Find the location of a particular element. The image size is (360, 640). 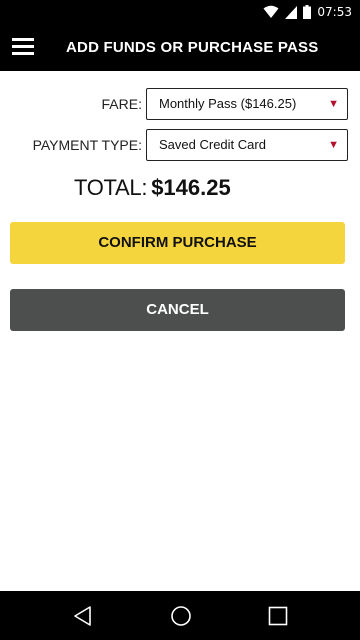

wifi-icon is located at coordinates (271, 11).